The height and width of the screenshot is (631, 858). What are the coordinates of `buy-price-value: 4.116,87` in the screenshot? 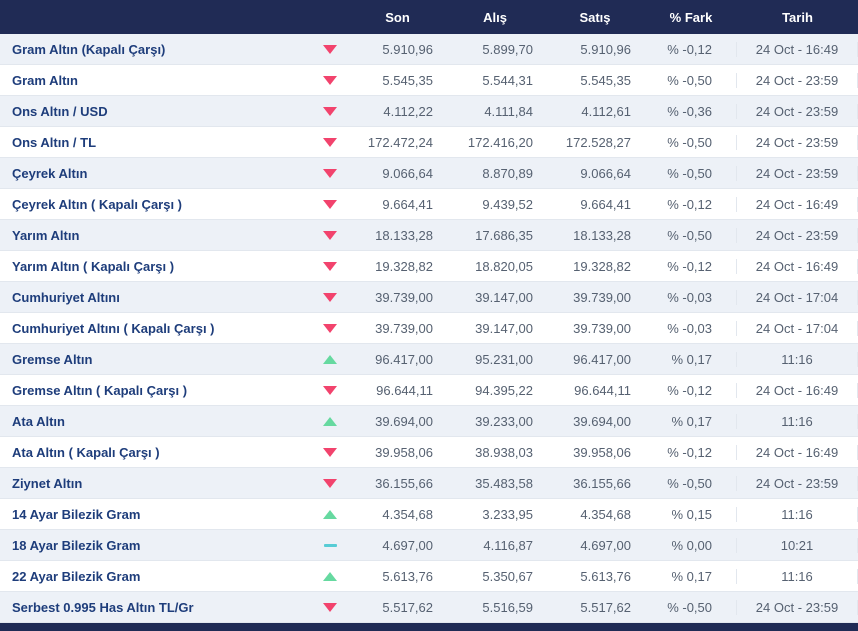 It's located at (508, 545).